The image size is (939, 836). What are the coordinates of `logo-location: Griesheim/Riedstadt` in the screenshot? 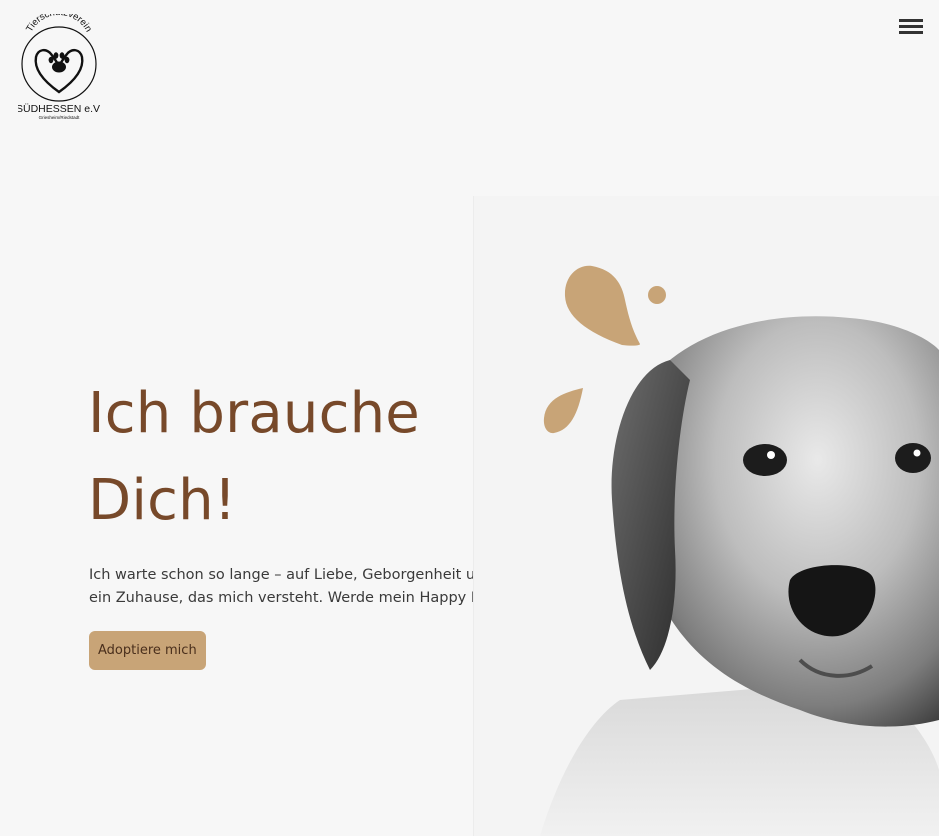 It's located at (60, 117).